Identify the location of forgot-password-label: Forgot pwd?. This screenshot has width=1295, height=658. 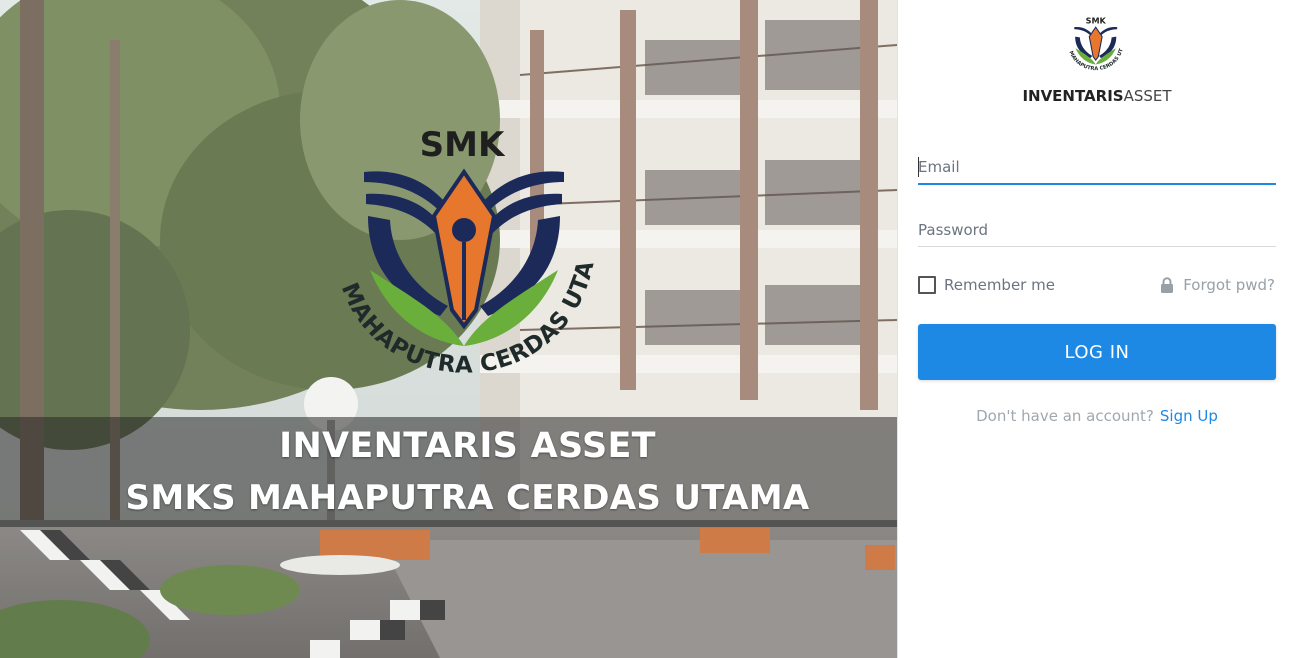
(1229, 285).